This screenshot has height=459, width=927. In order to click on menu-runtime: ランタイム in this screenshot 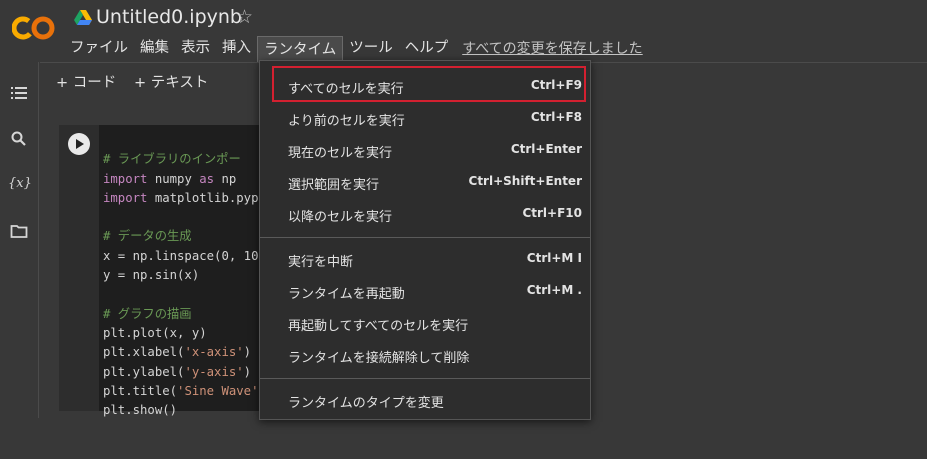, I will do `click(300, 49)`.